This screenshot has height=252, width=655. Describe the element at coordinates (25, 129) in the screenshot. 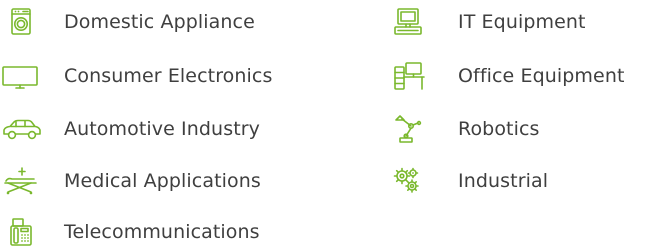

I see `car-icon` at that location.